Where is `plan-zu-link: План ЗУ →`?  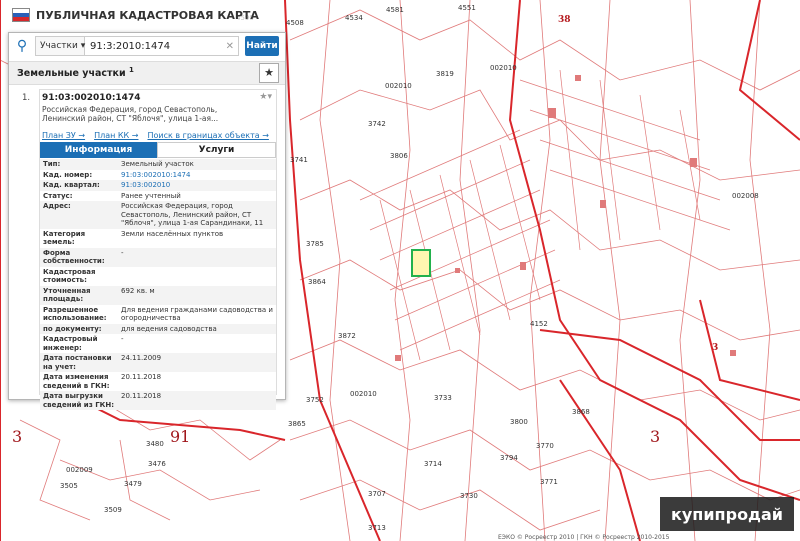 plan-zu-link: План ЗУ → is located at coordinates (63, 135).